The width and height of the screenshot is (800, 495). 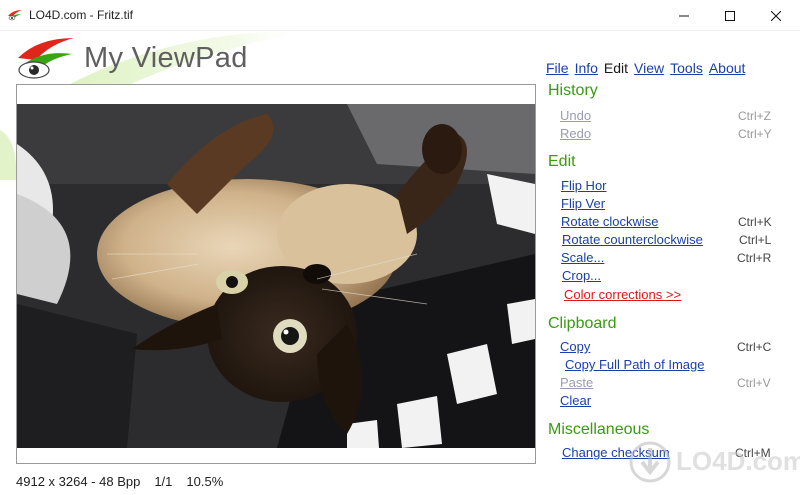 I want to click on close-icon, so click(x=776, y=15).